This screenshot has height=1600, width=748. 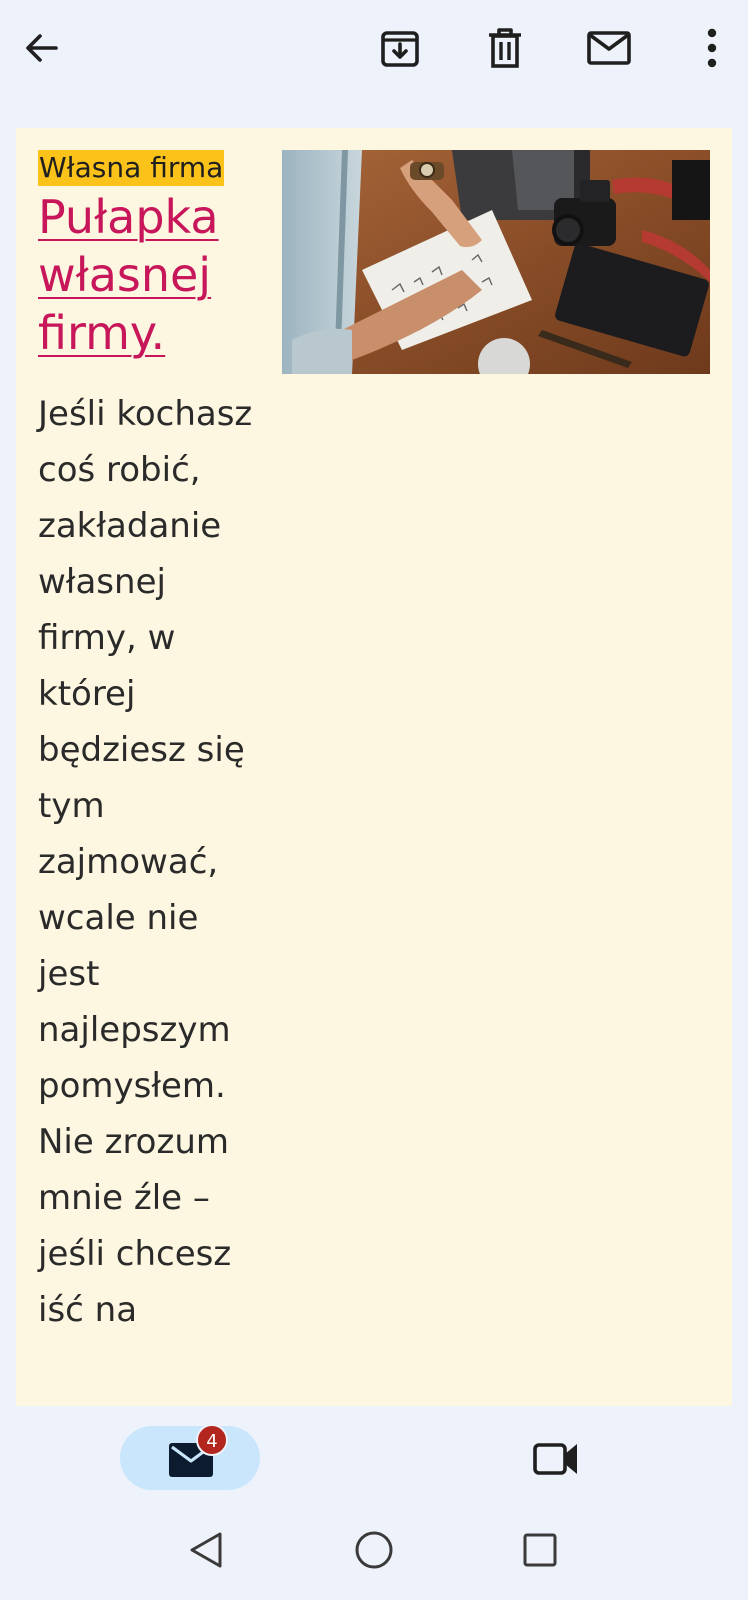 What do you see at coordinates (131, 168) in the screenshot?
I see `category-label: Własna firma` at bounding box center [131, 168].